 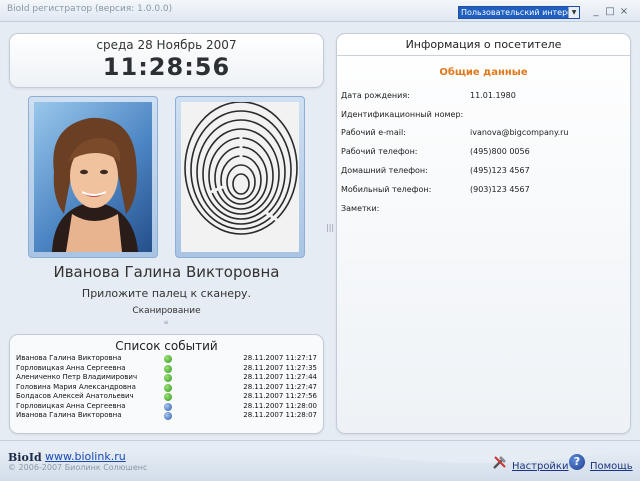 I want to click on site-link: www.biolink.ru, so click(x=85, y=456).